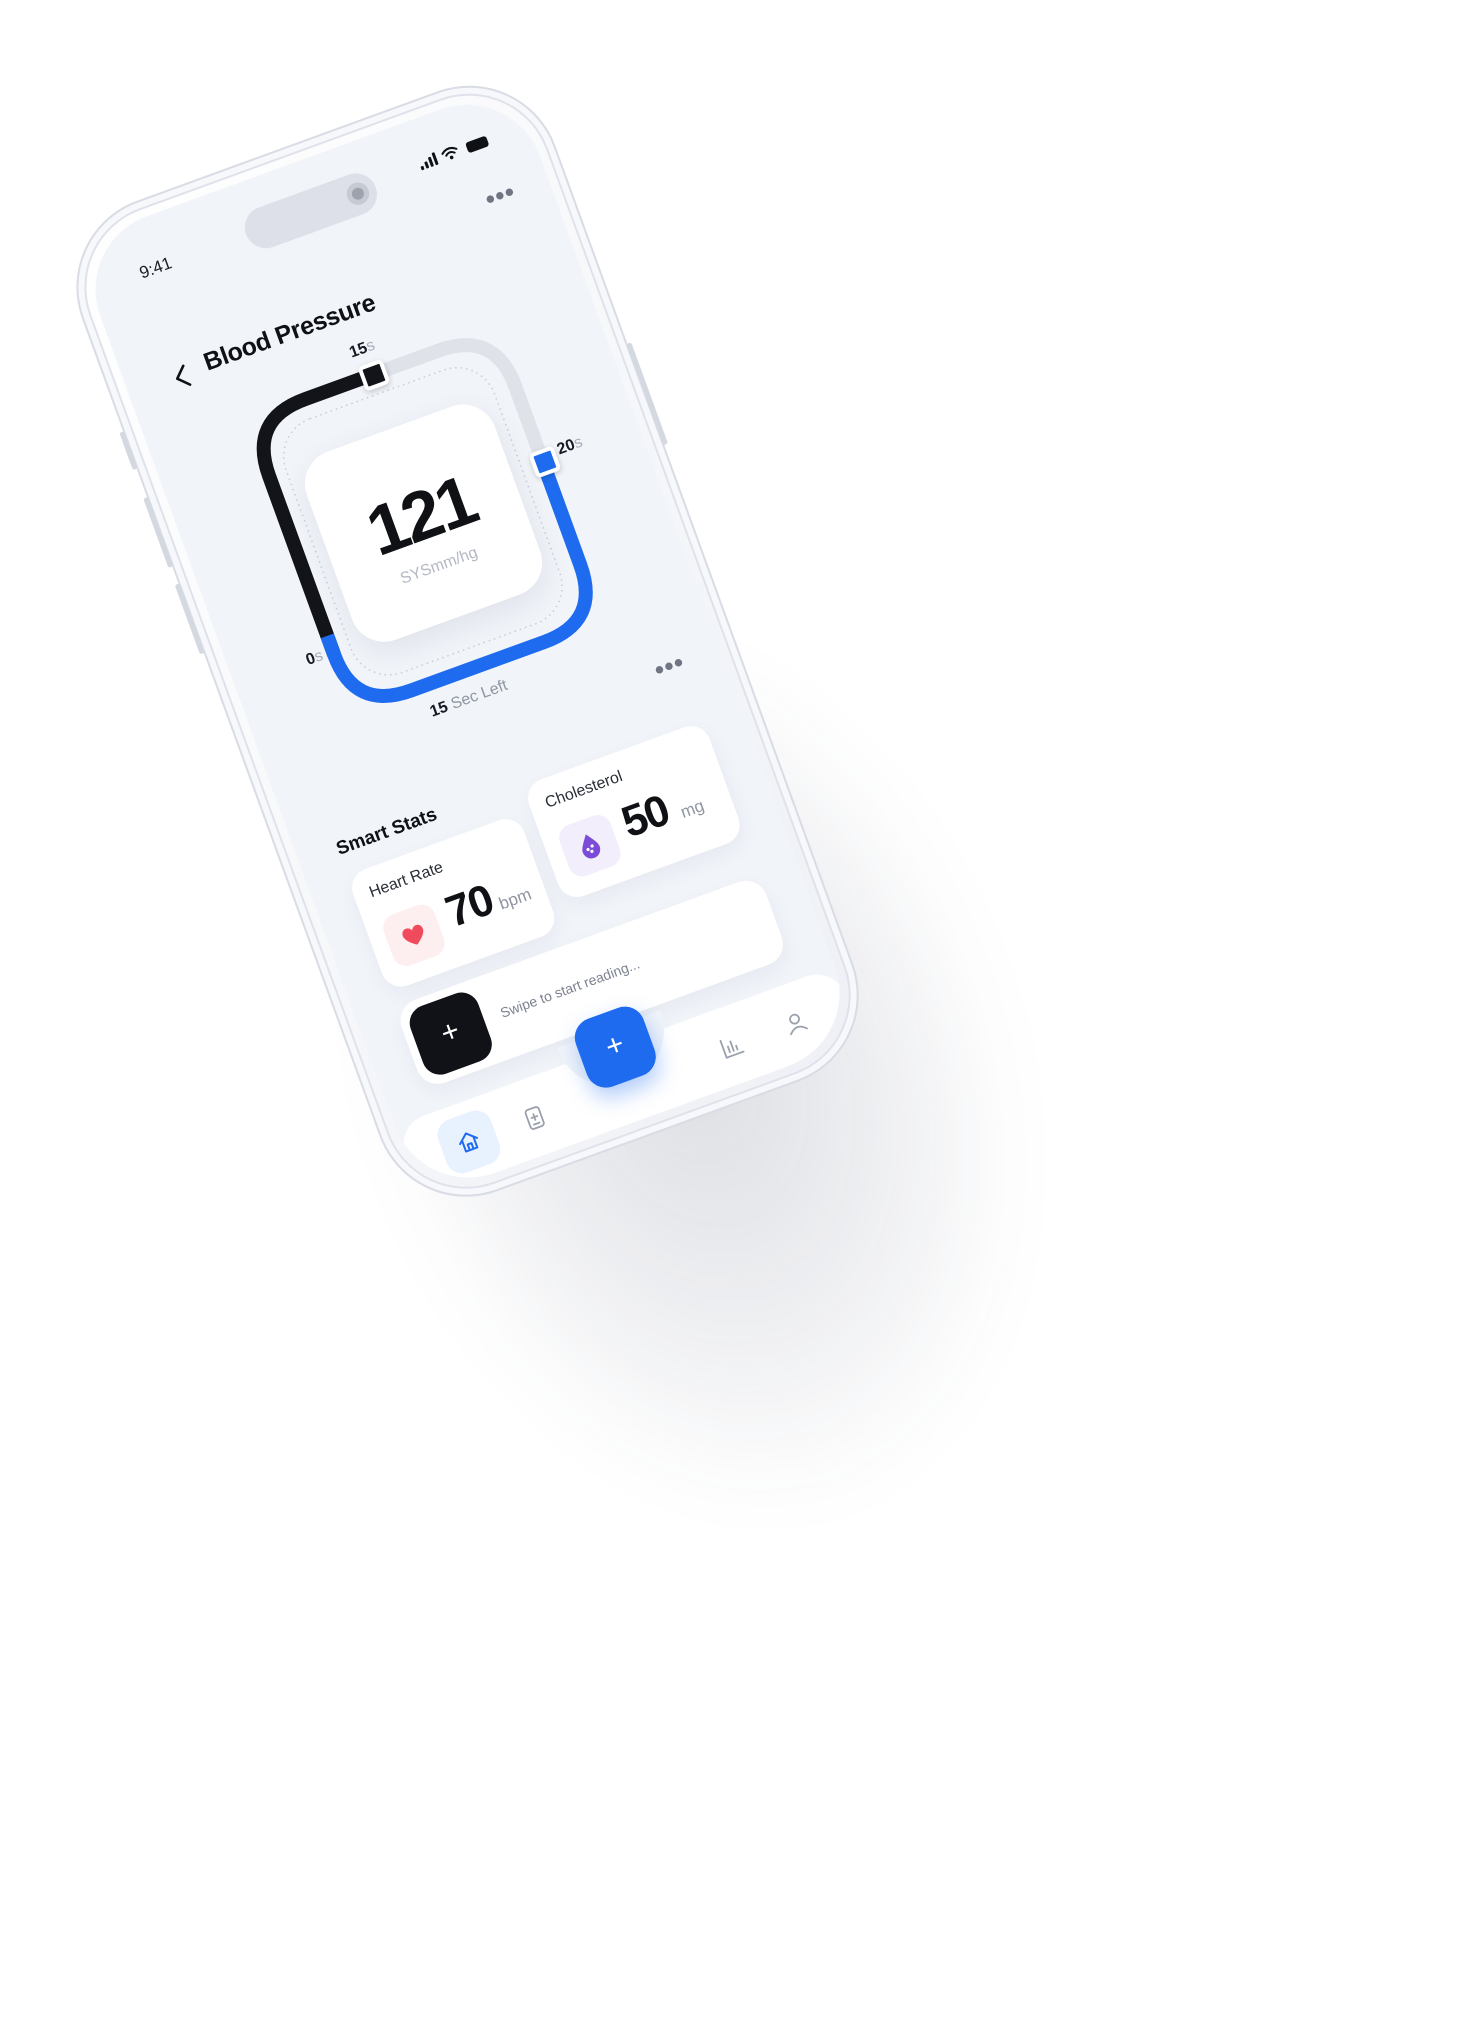 The height and width of the screenshot is (2025, 1458). What do you see at coordinates (469, 906) in the screenshot?
I see `heart-rate-value: 70` at bounding box center [469, 906].